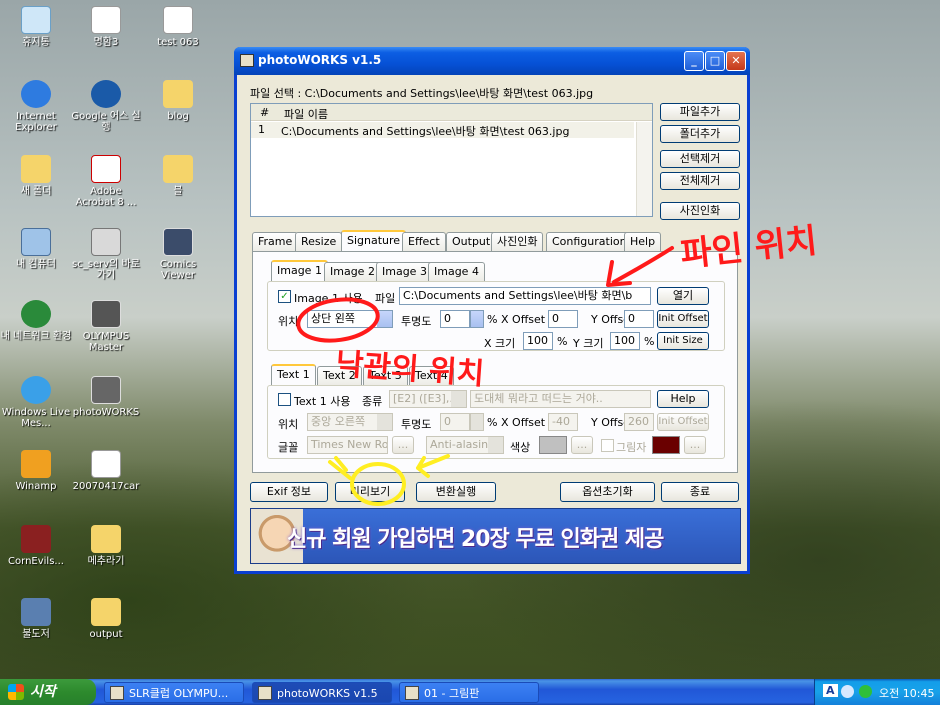  Describe the element at coordinates (560, 399) in the screenshot. I see `text-content-field: 도대체 뭐라고 떠드는 거야..` at that location.